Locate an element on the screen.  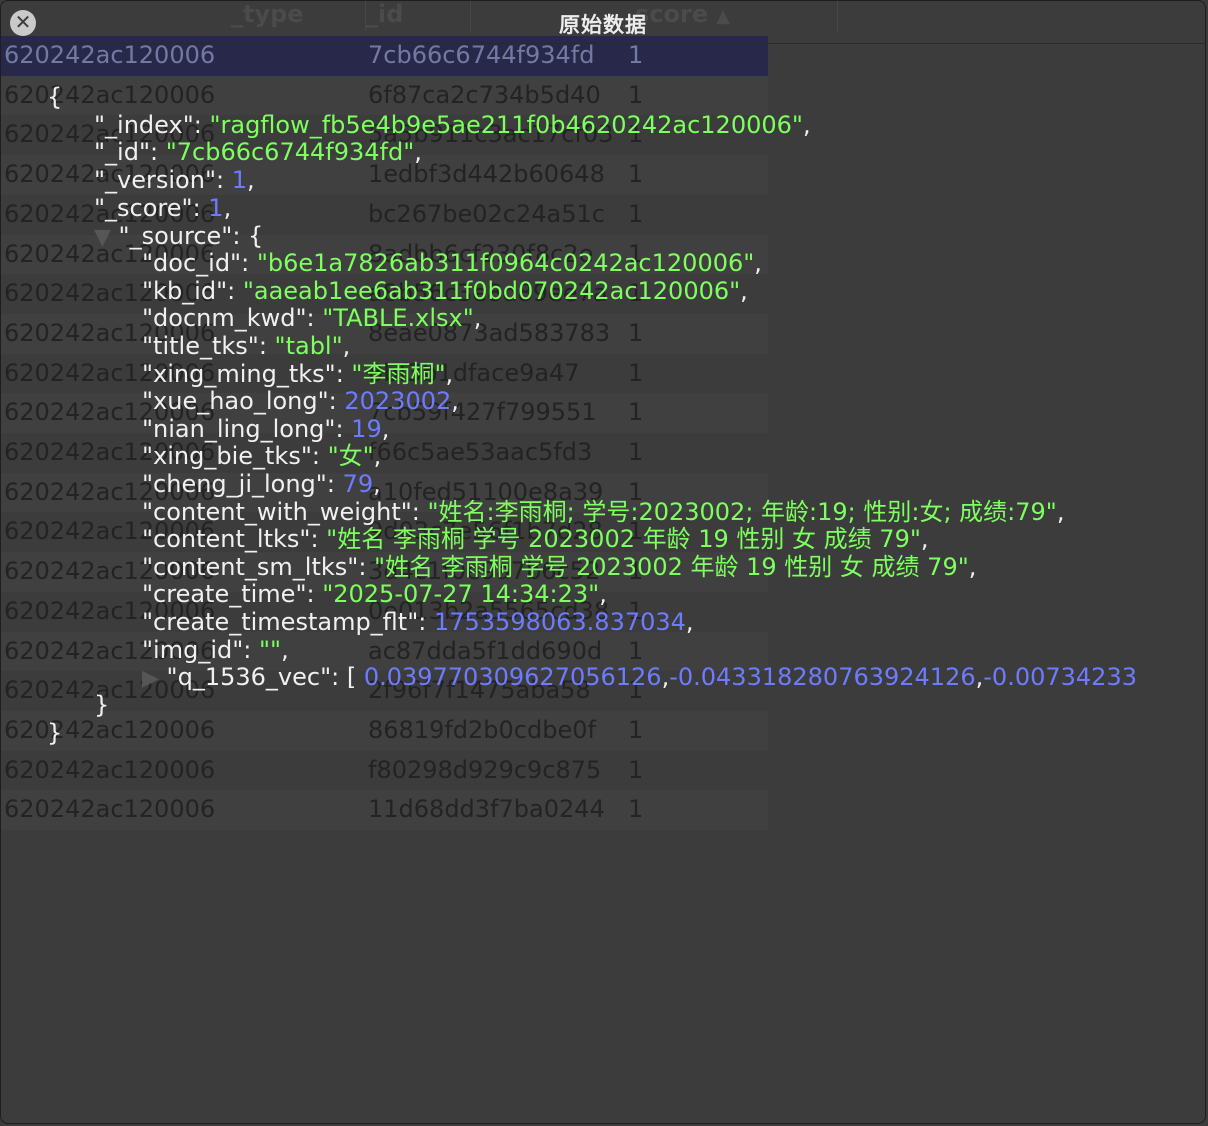
id-cell: f80298d929c9c875 is located at coordinates (485, 769).